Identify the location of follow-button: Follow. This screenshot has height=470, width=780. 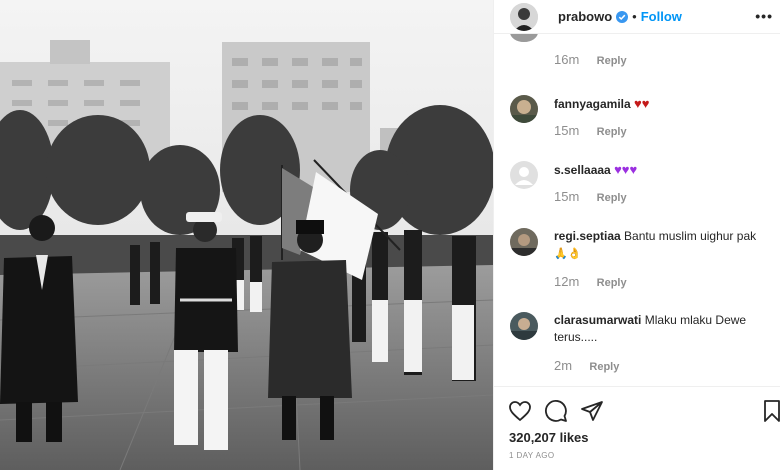
(661, 16).